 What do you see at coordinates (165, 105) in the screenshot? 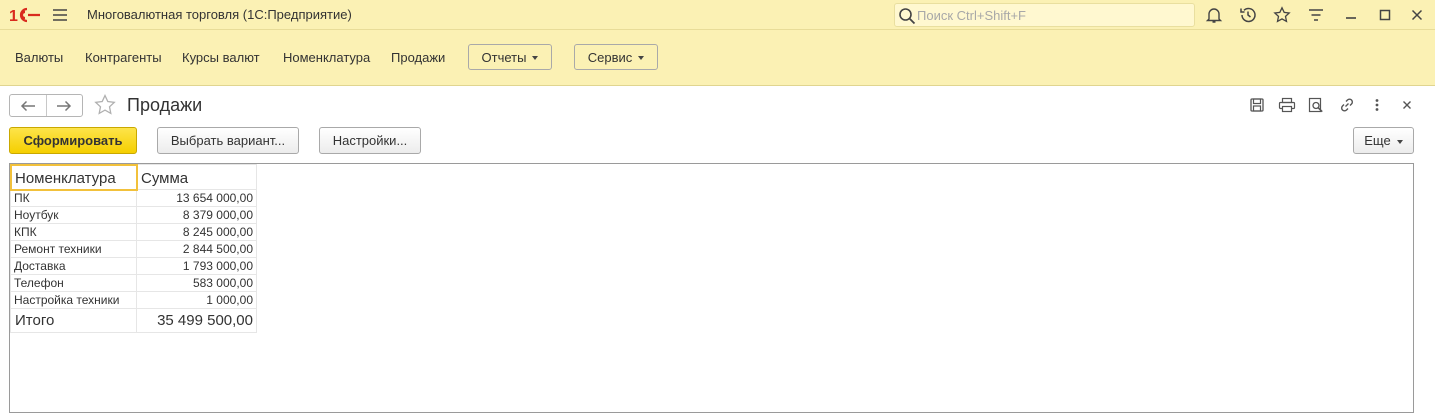
I see `form-title: Продажи` at bounding box center [165, 105].